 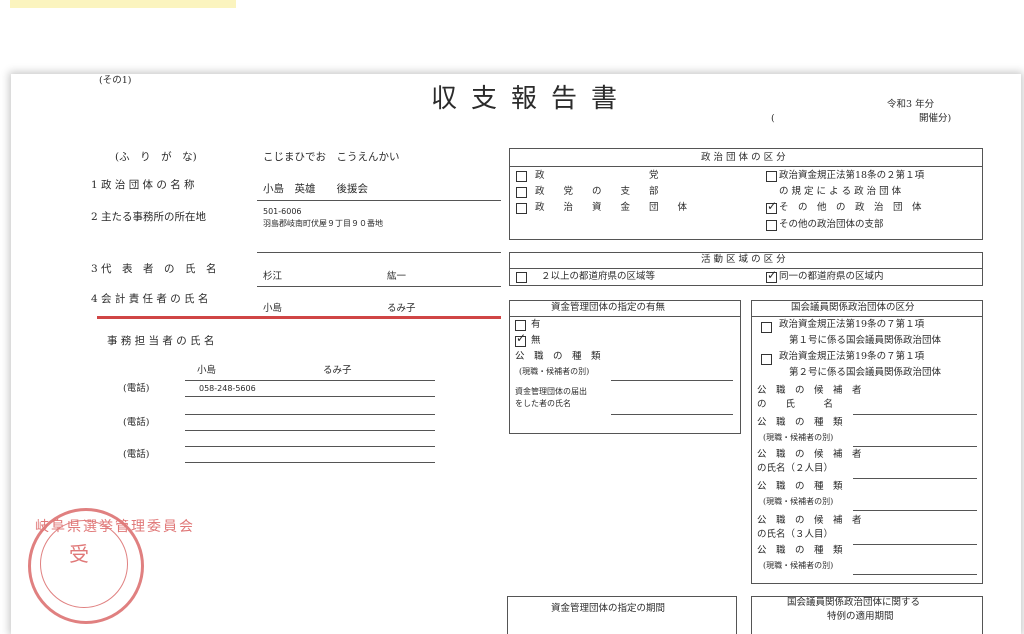 I want to click on fd-applicant-b: をした者の氏名, so click(x=543, y=403).